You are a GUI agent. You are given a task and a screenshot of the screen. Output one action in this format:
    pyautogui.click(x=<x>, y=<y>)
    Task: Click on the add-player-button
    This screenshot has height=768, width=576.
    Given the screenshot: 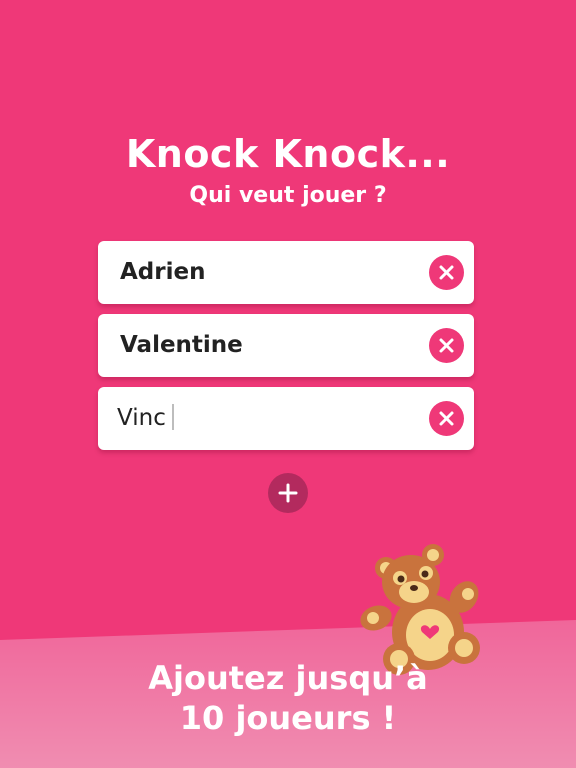 What is the action you would take?
    pyautogui.click(x=288, y=493)
    